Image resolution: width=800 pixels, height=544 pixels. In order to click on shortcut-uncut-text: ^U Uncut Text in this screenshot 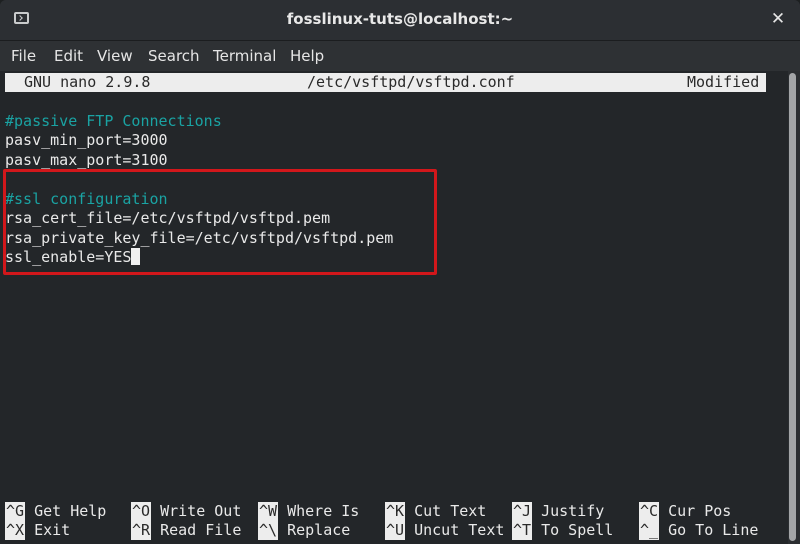, I will do `click(444, 530)`.